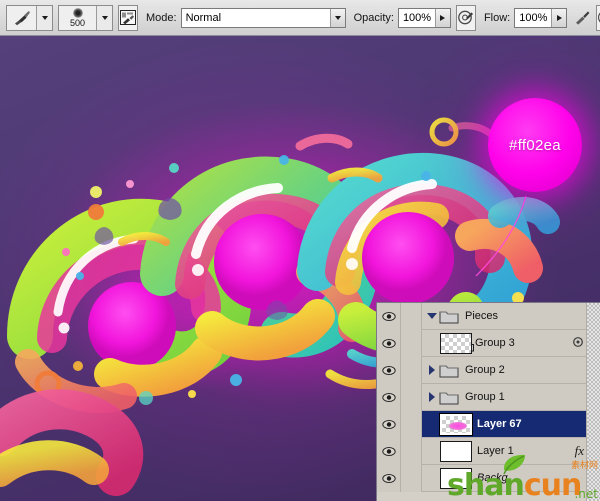 Image resolution: width=600 pixels, height=501 pixels. Describe the element at coordinates (255, 17) in the screenshot. I see `blend-mode-value: Normal` at that location.